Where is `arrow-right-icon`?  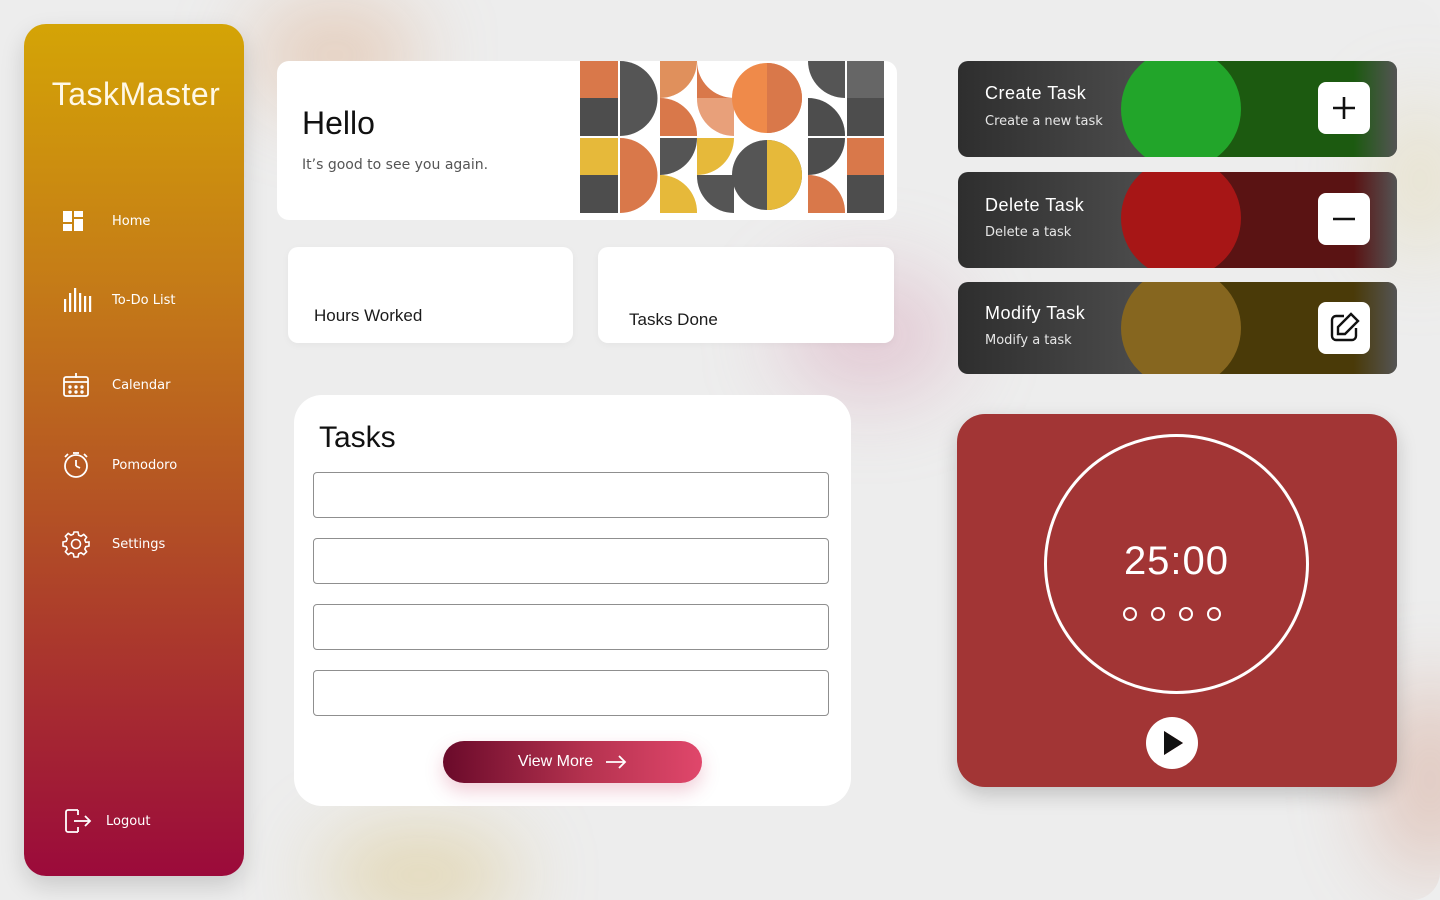 arrow-right-icon is located at coordinates (616, 762).